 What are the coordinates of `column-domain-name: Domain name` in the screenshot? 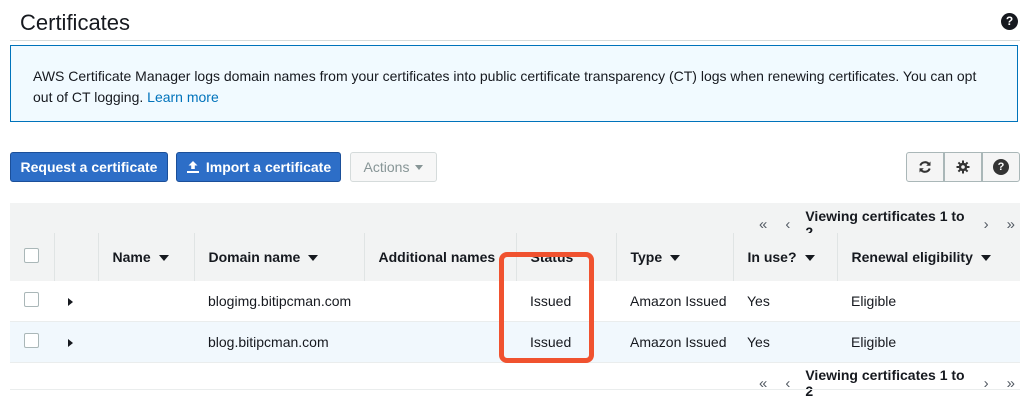 It's located at (278, 257).